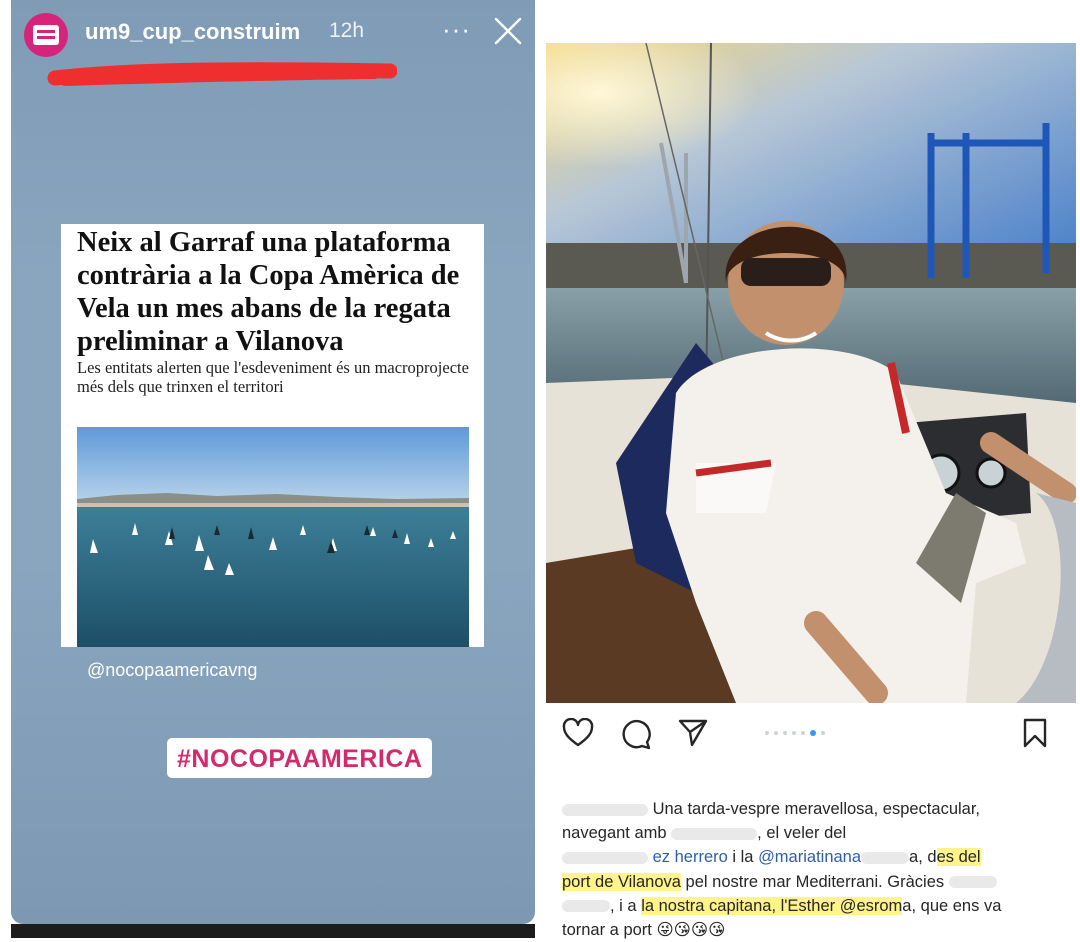 The image size is (1080, 942). Describe the element at coordinates (743, 857) in the screenshot. I see `caption-text: i la` at that location.